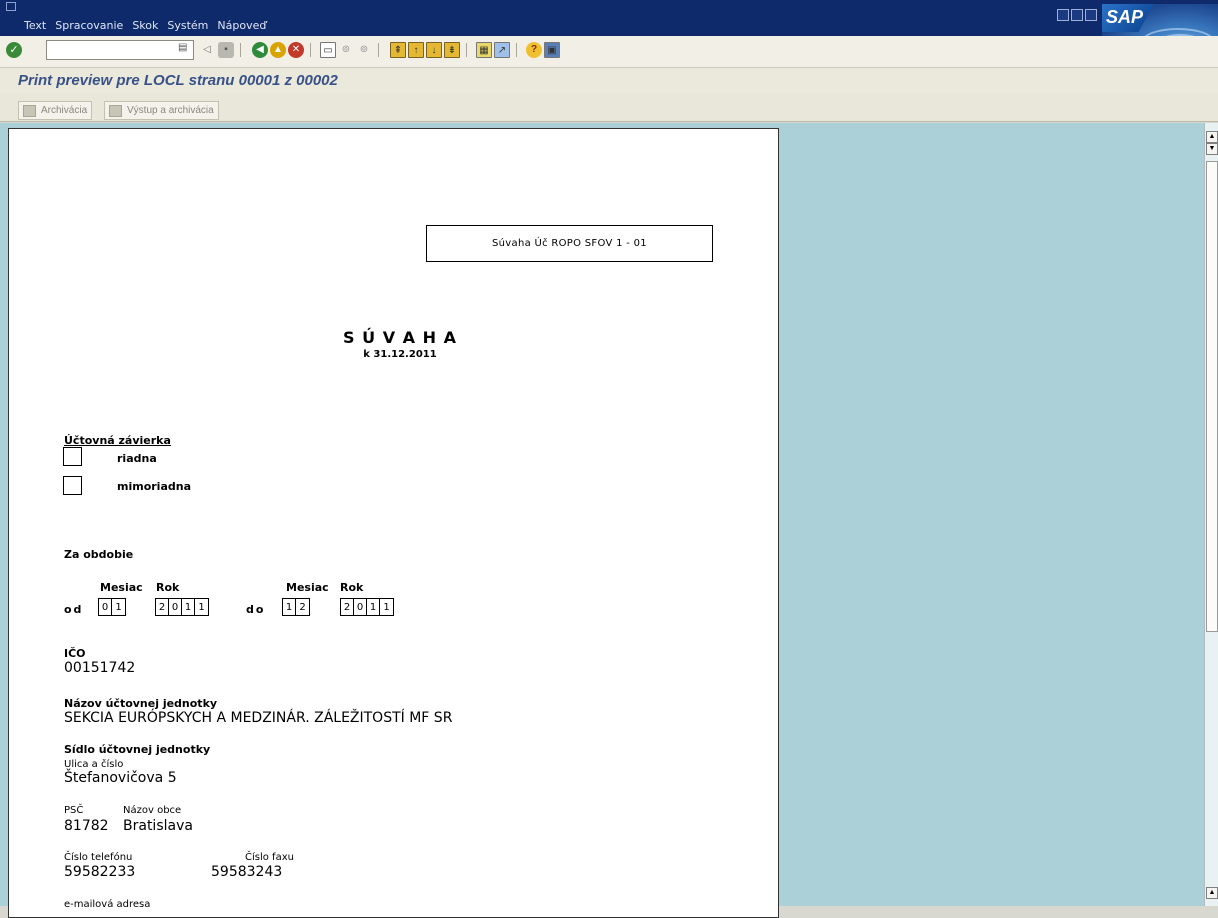 The height and width of the screenshot is (918, 1218). What do you see at coordinates (99, 554) in the screenshot?
I see `period-label: Za obdobie` at bounding box center [99, 554].